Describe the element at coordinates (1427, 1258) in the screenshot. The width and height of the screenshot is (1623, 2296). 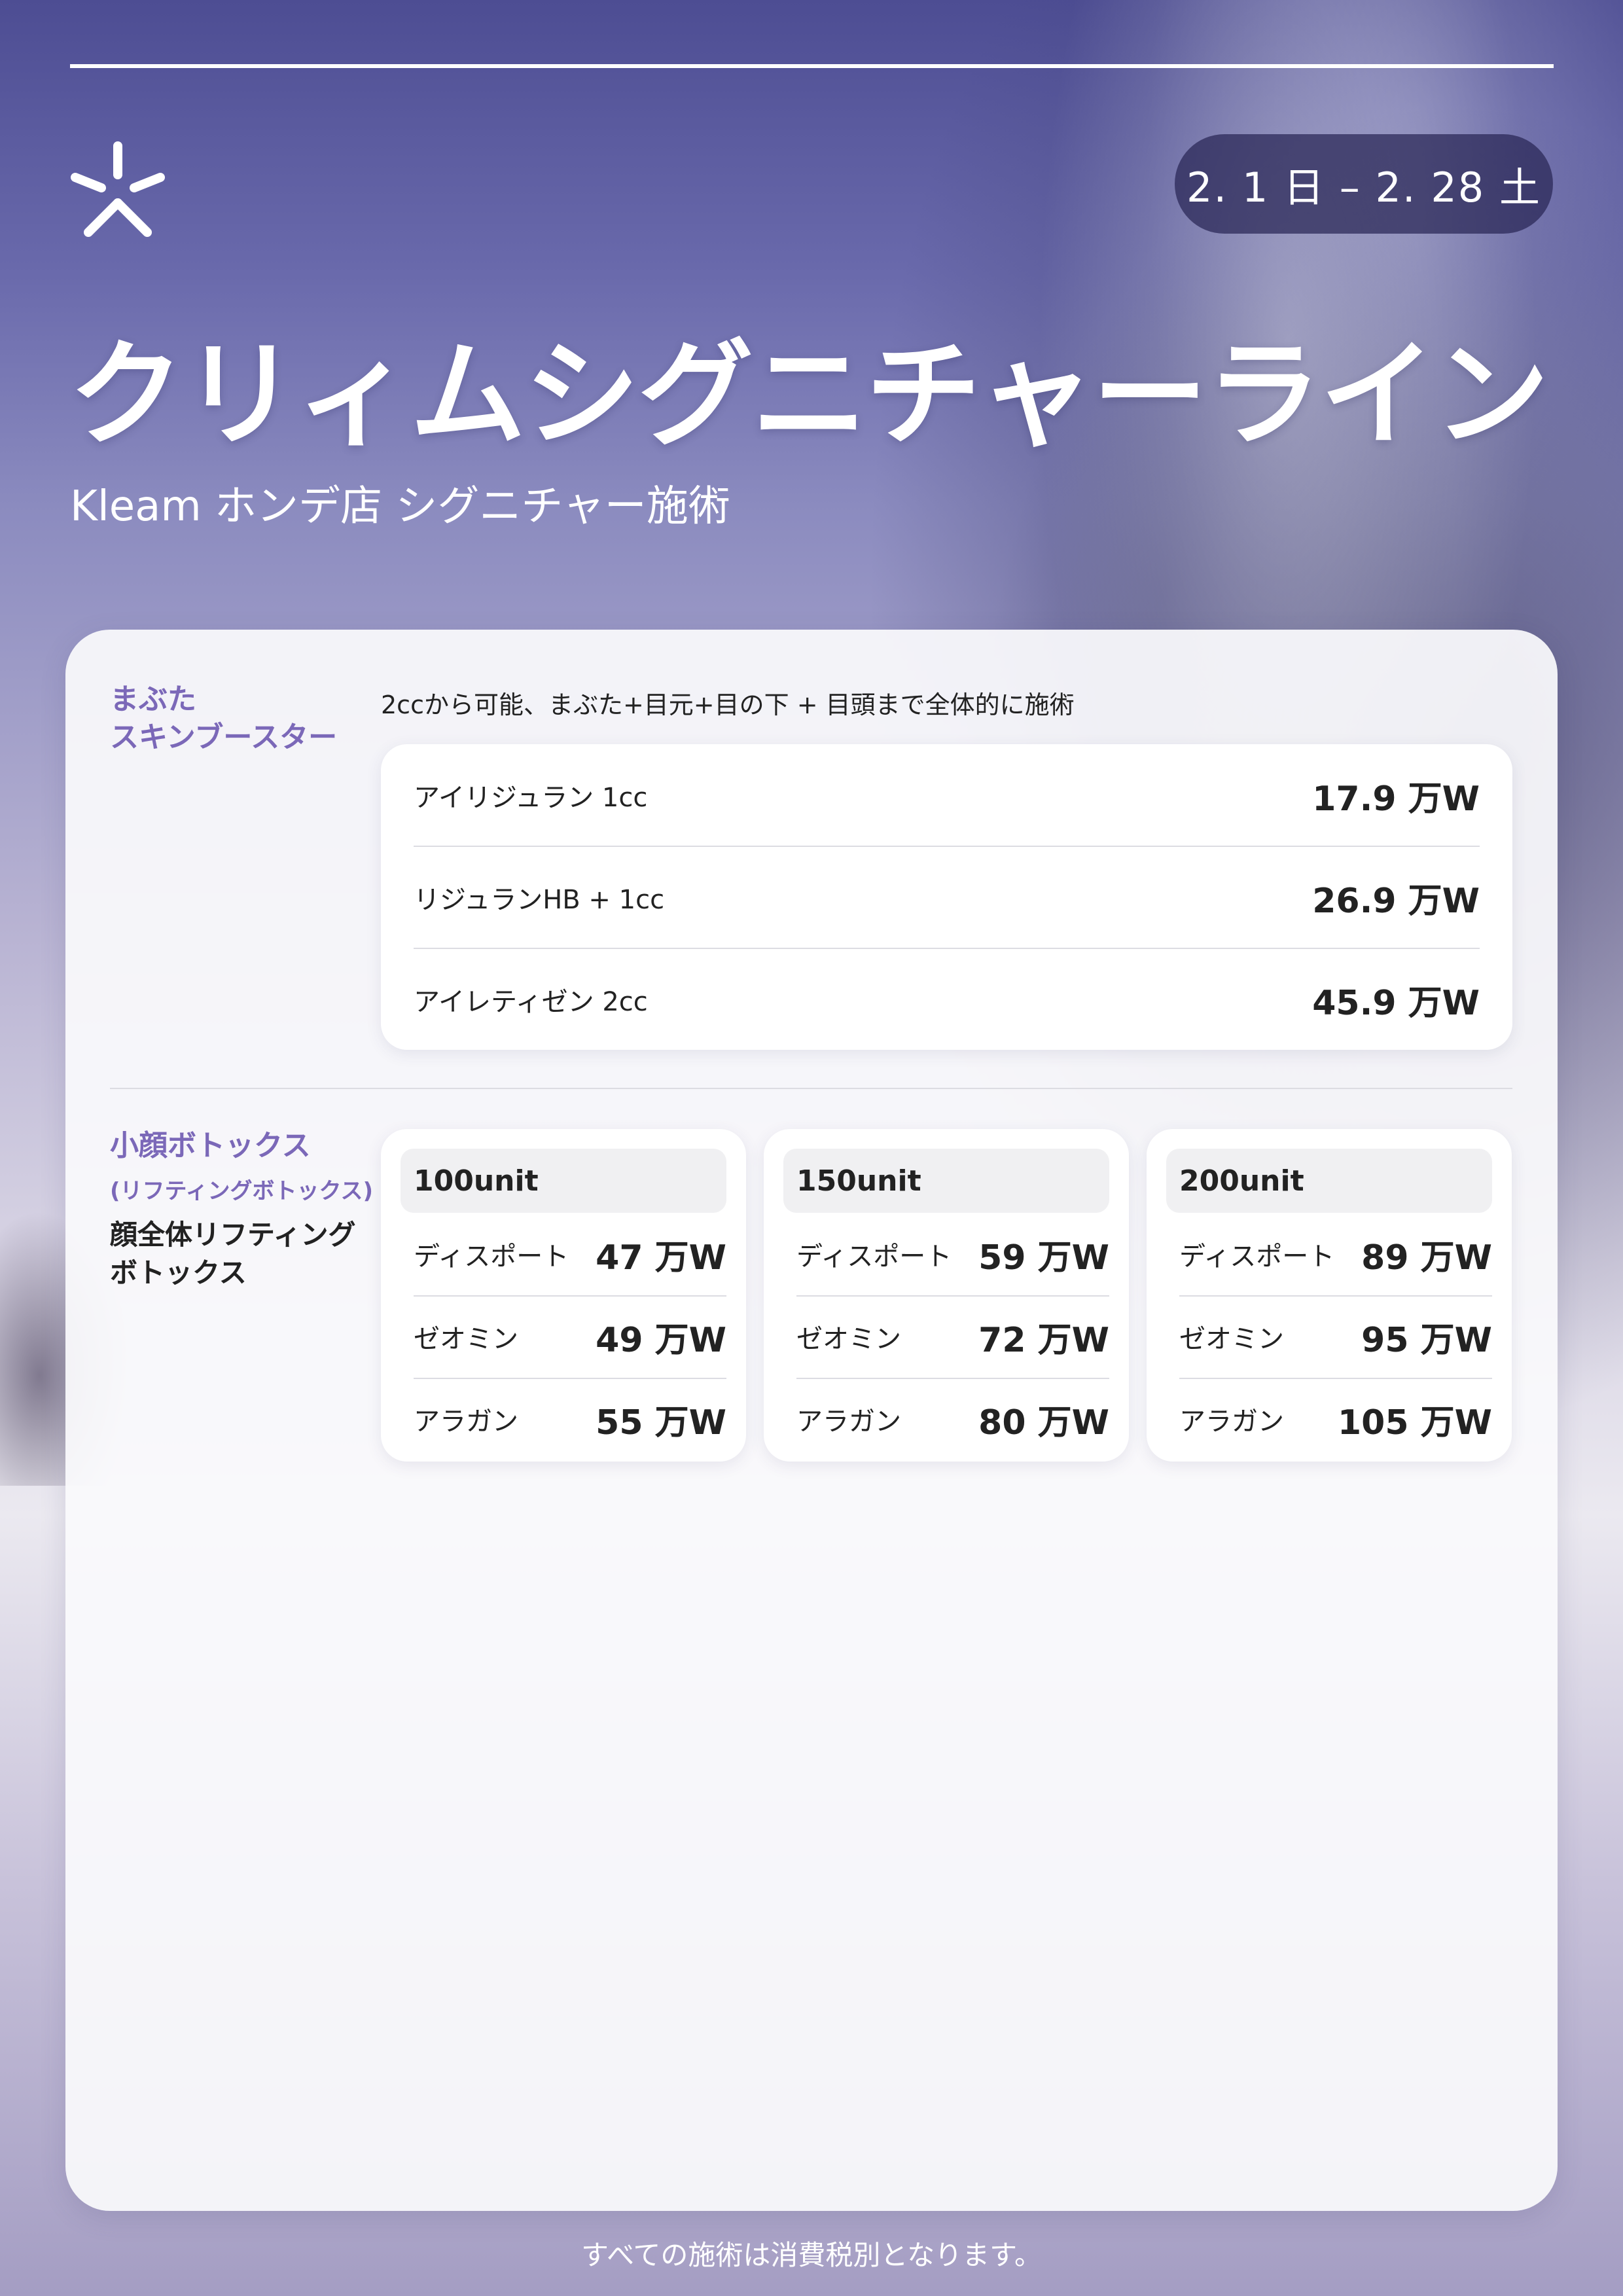
I see `product-price: 89 万W` at that location.